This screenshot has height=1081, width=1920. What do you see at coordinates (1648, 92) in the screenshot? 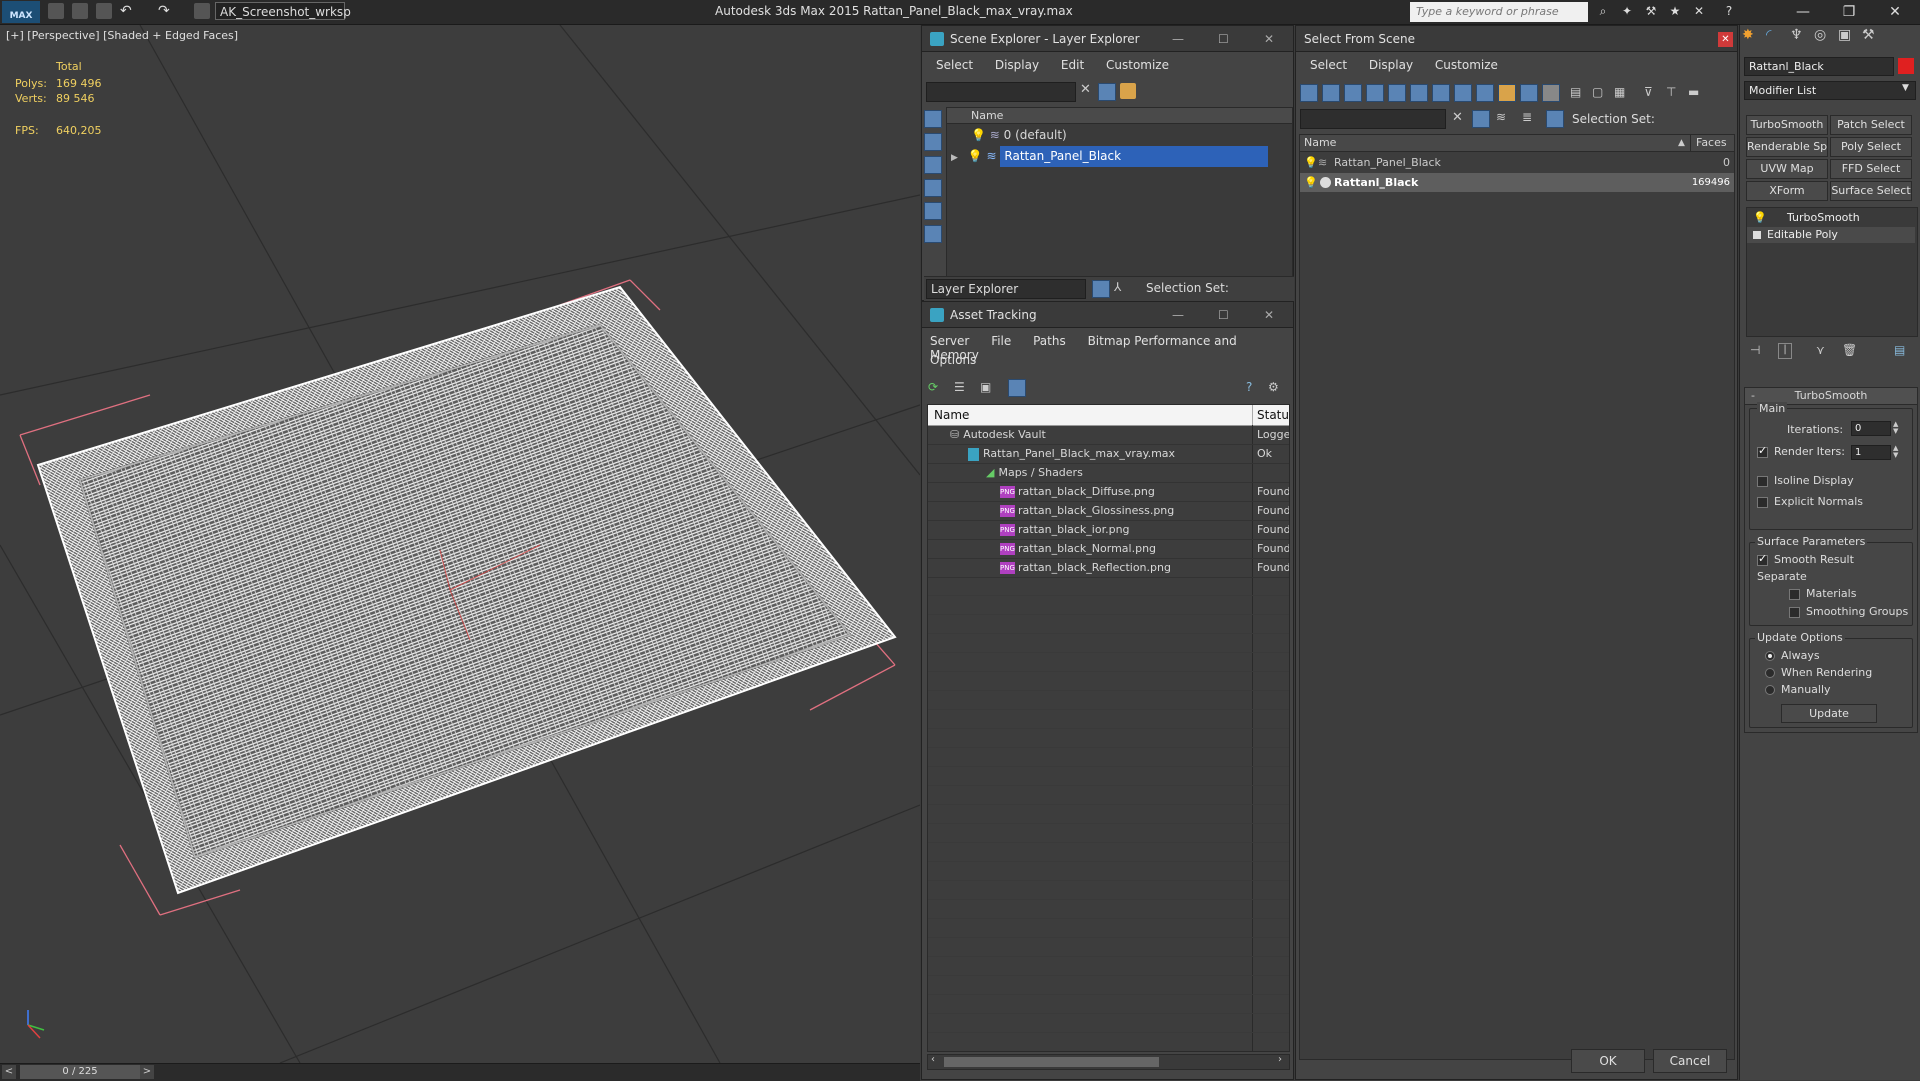
I see `filter-funnel-icon: ⊽` at bounding box center [1648, 92].